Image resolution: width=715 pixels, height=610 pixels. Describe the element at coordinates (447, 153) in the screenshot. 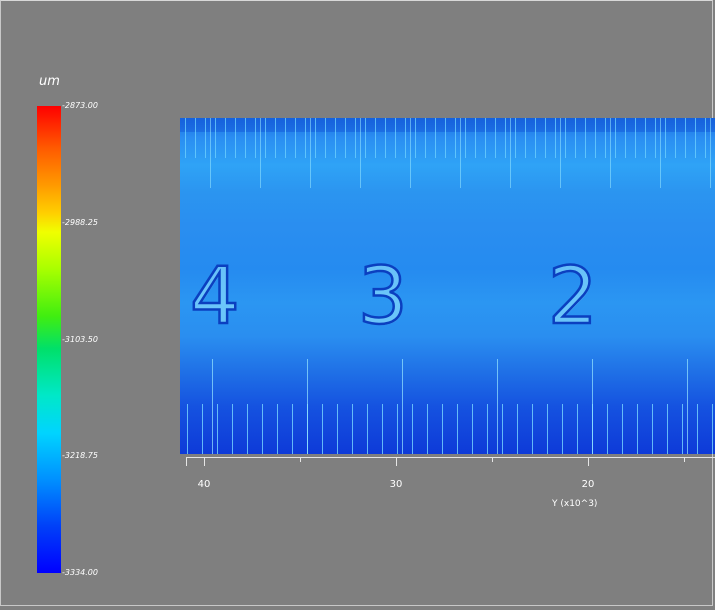

I see `ruler-top-long-ticks` at that location.